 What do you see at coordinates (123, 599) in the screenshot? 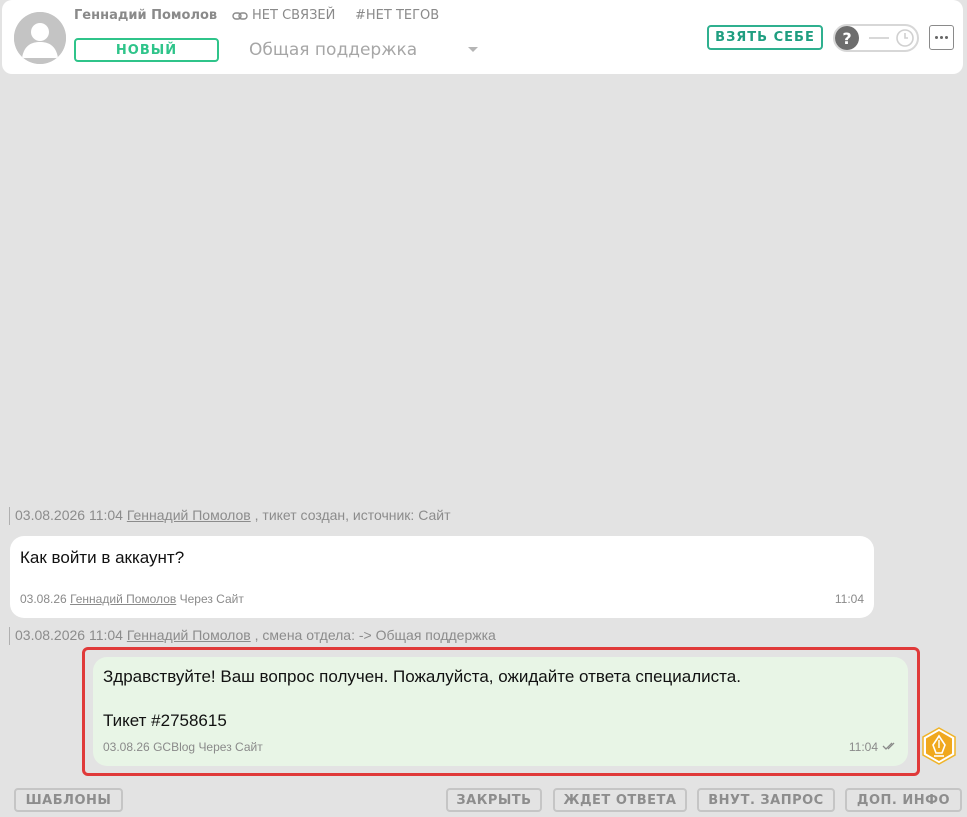
I see `message-author-link: Геннадий Помолов` at bounding box center [123, 599].